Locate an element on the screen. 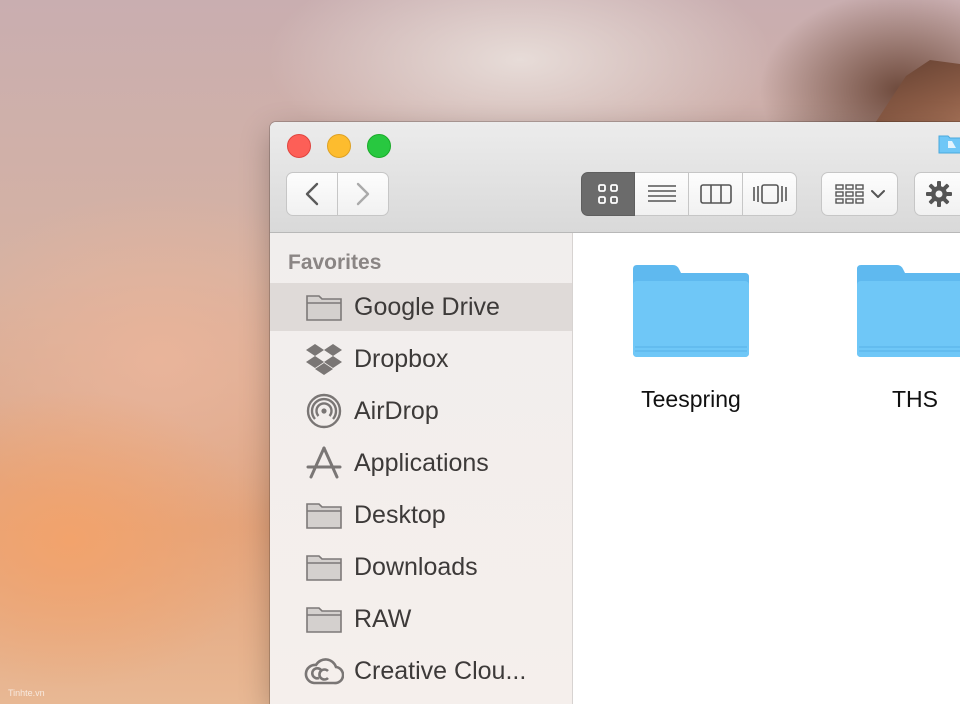 The width and height of the screenshot is (960, 704). file-name: THS is located at coordinates (915, 399).